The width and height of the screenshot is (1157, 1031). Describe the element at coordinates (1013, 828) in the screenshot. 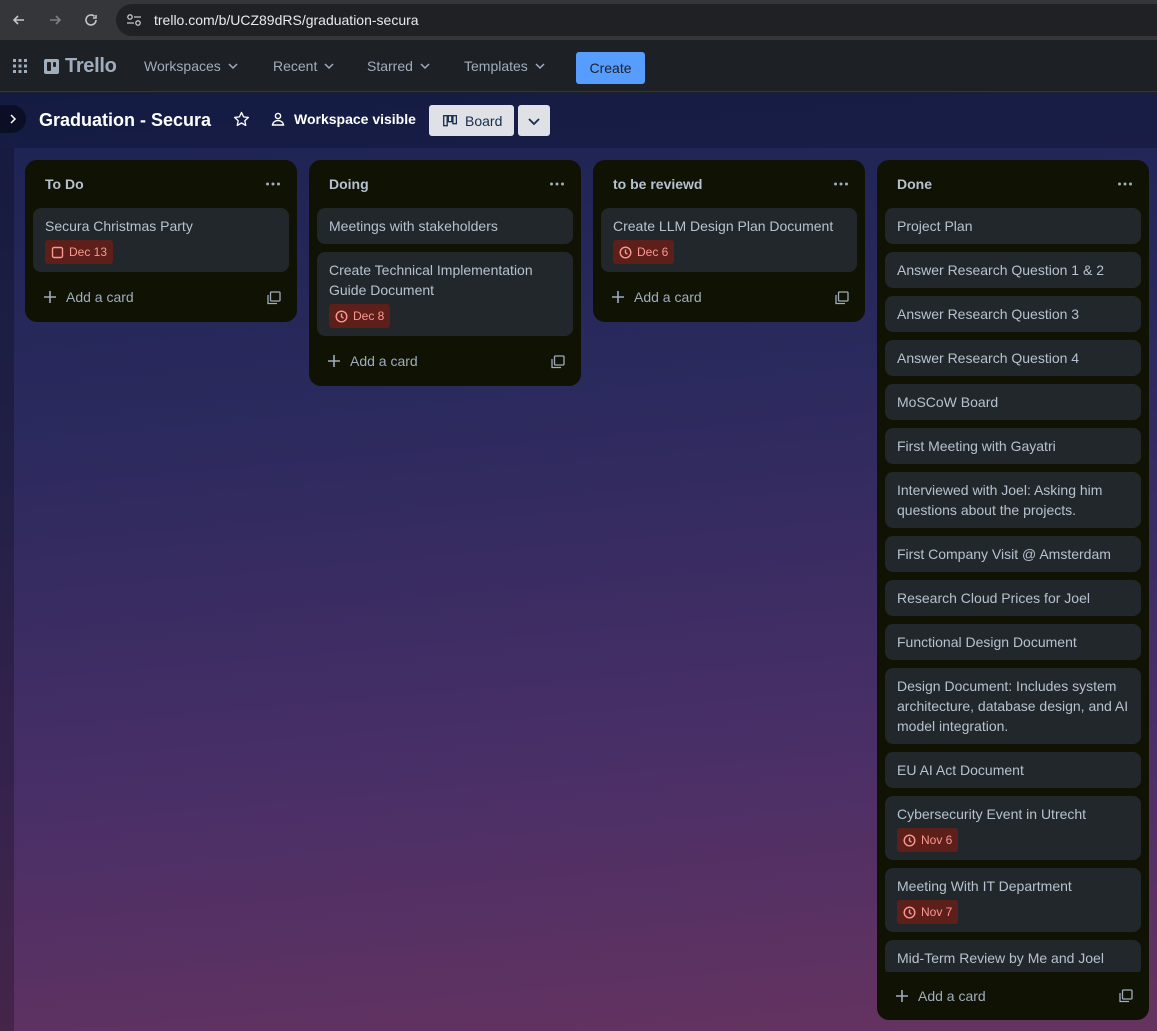

I see `card: Cybersecurity Event in Utrecht Nov 6` at that location.